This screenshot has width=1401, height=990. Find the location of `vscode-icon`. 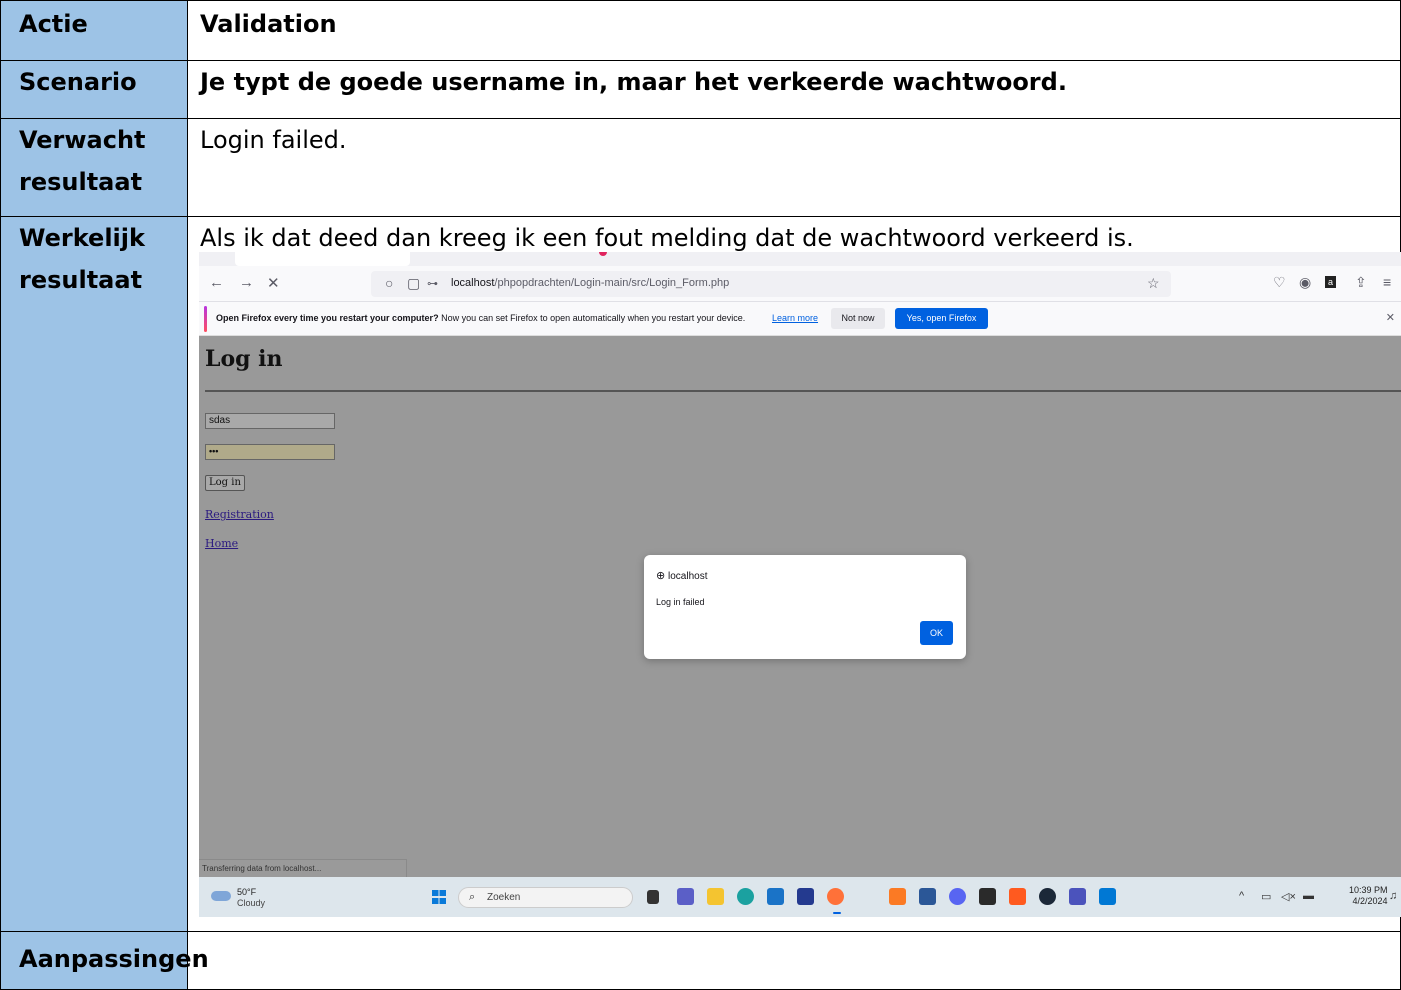

vscode-icon is located at coordinates (1107, 896).